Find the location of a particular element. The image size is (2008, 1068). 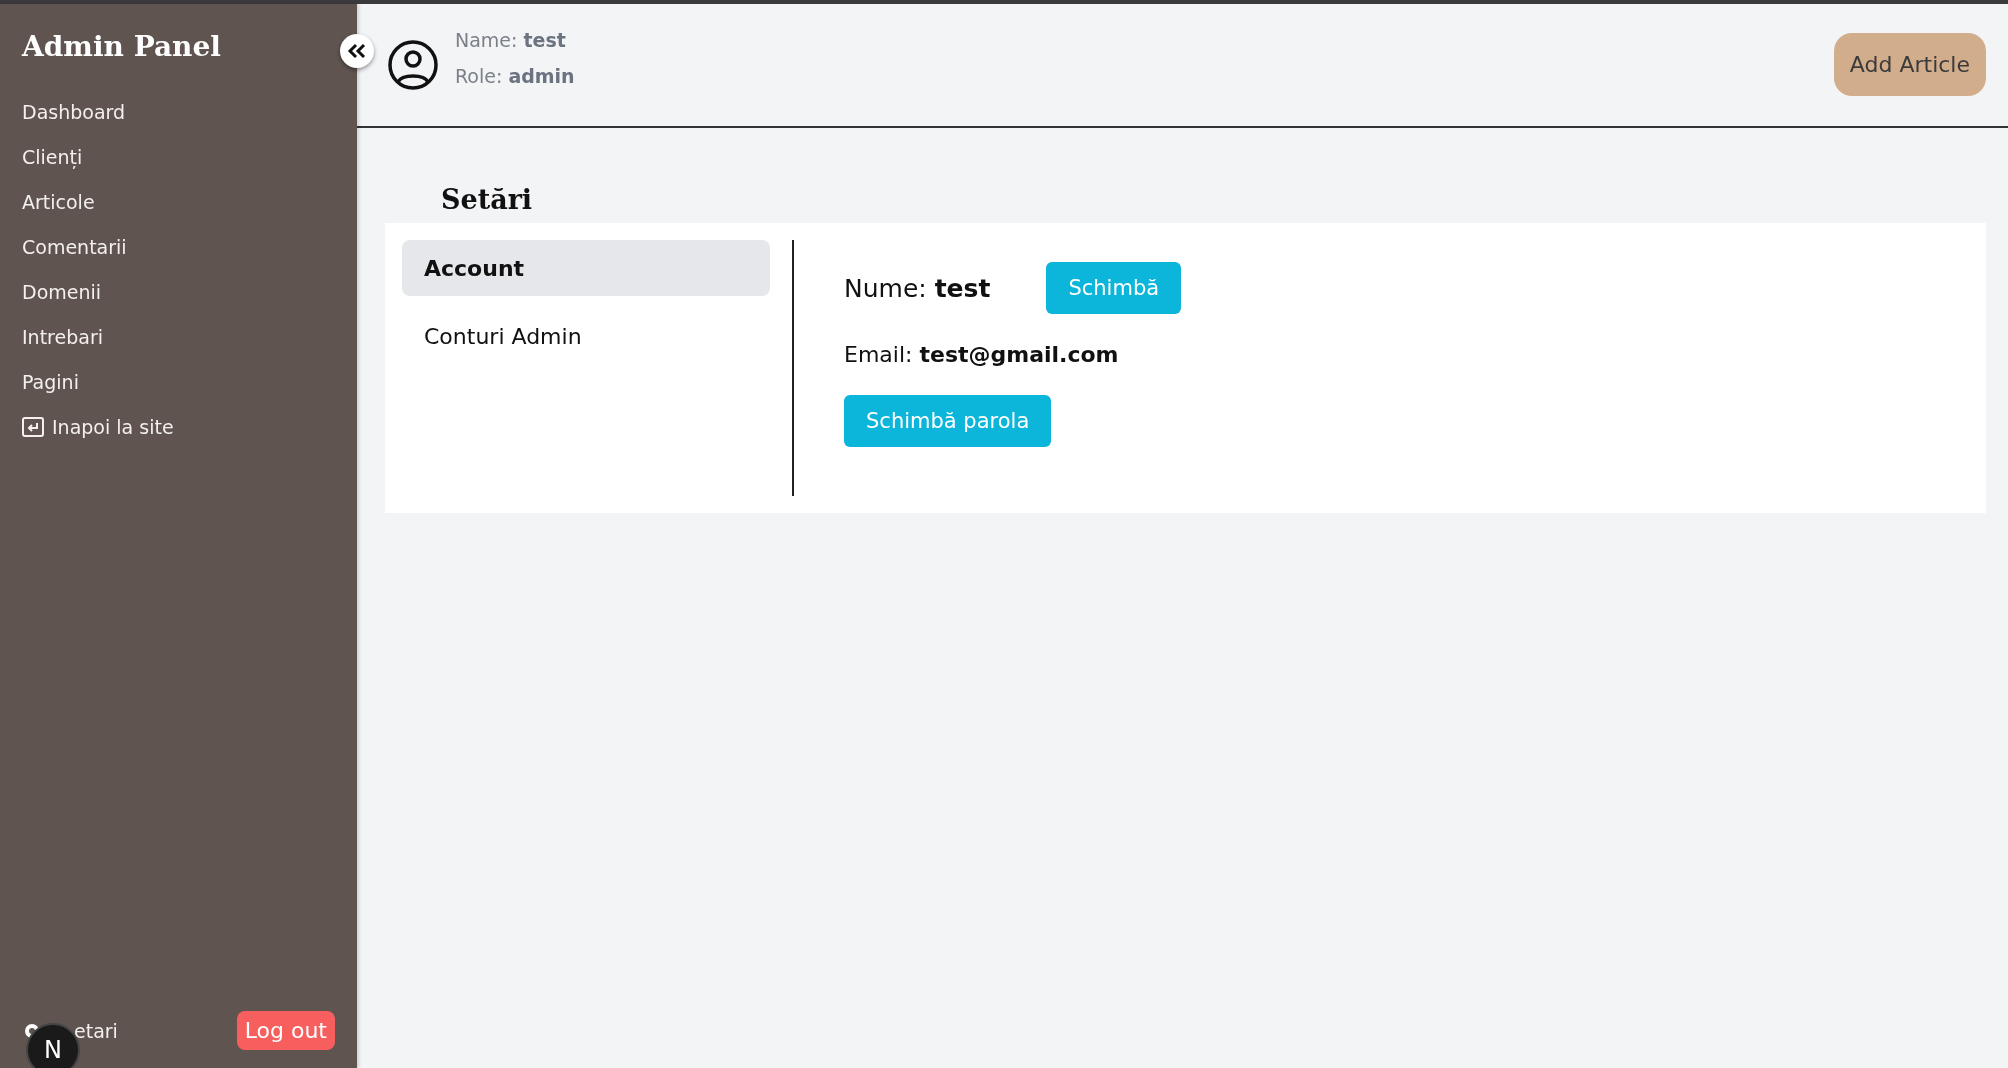

name-text: Nume: test is located at coordinates (917, 288).